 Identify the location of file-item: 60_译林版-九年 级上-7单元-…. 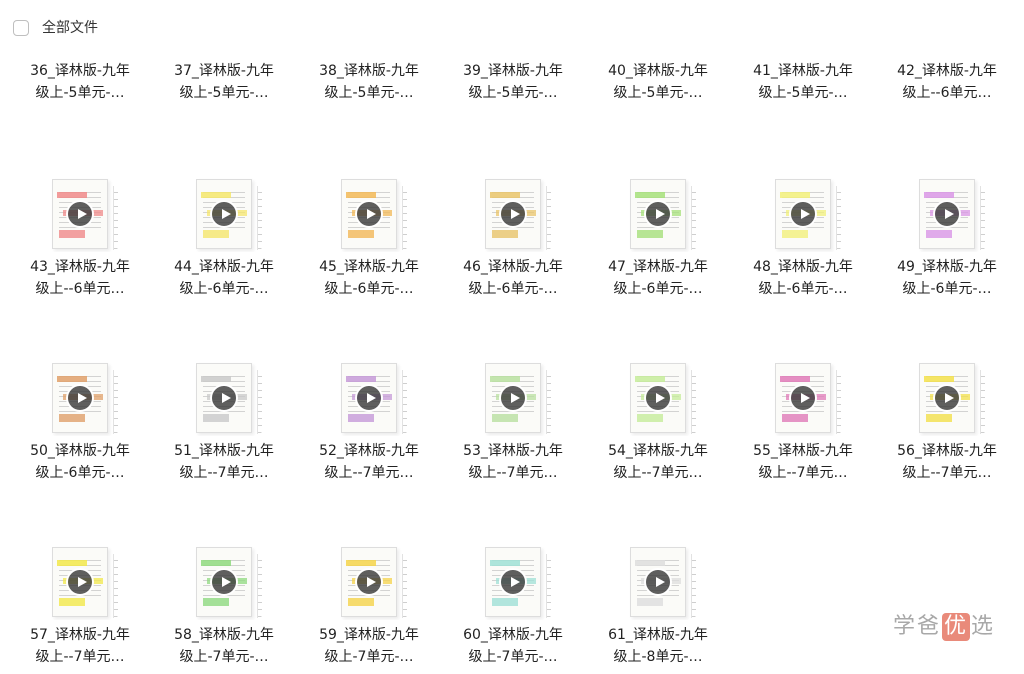
(513, 609).